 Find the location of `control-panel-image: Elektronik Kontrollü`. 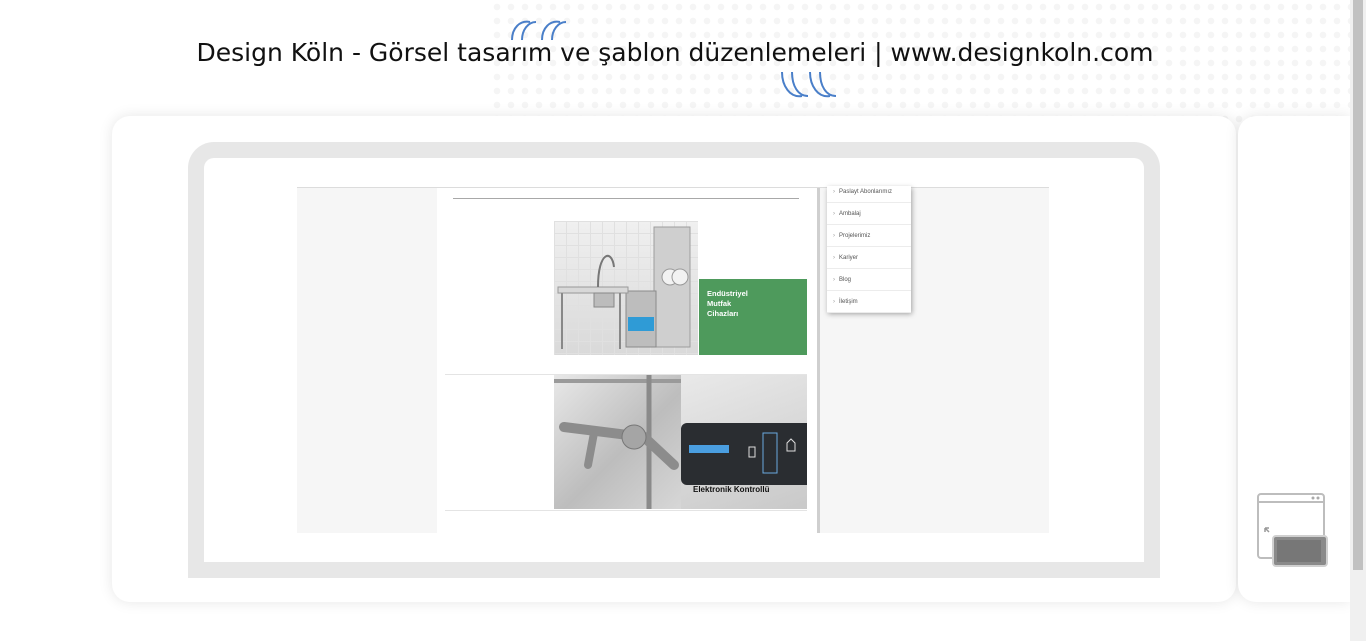

control-panel-image: Elektronik Kontrollü is located at coordinates (744, 442).